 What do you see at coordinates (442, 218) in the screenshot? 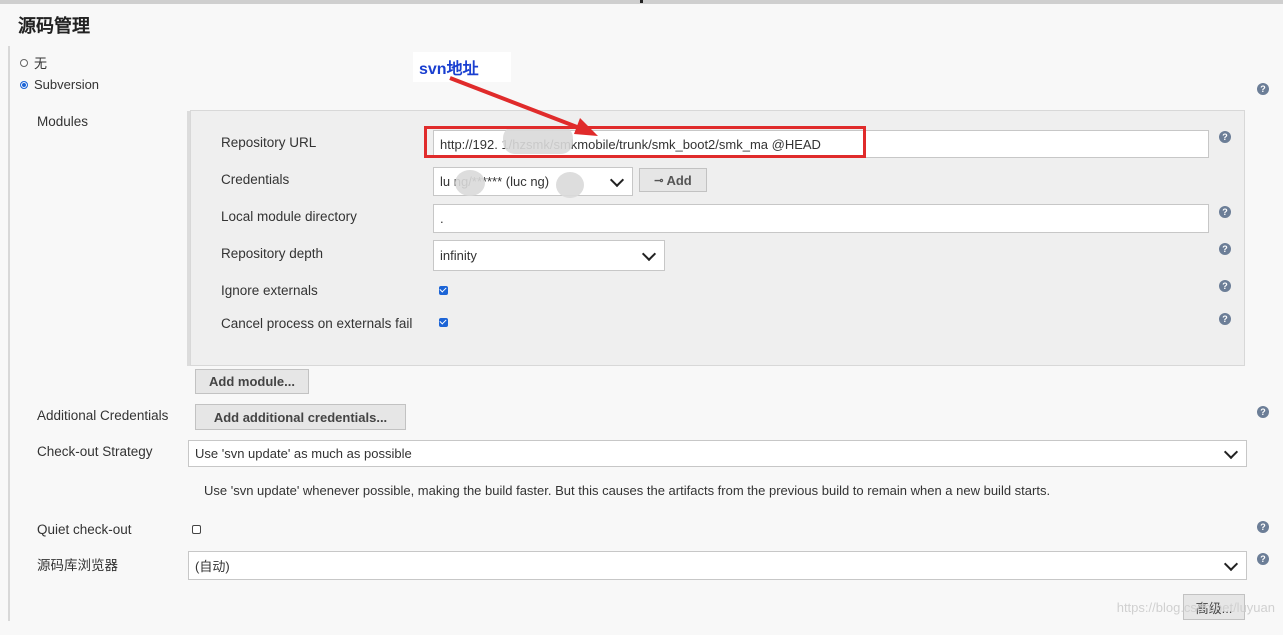
I see `local-module-directory-value: .` at bounding box center [442, 218].